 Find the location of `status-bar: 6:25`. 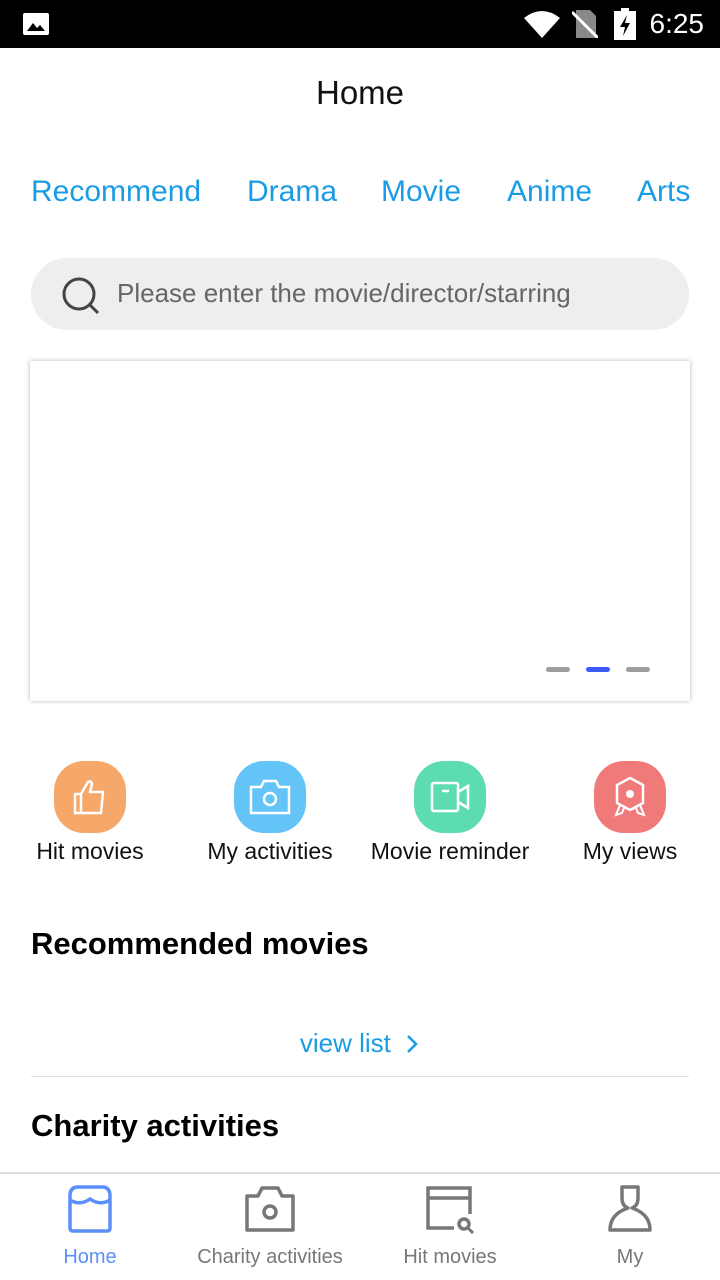

status-bar: 6:25 is located at coordinates (360, 24).